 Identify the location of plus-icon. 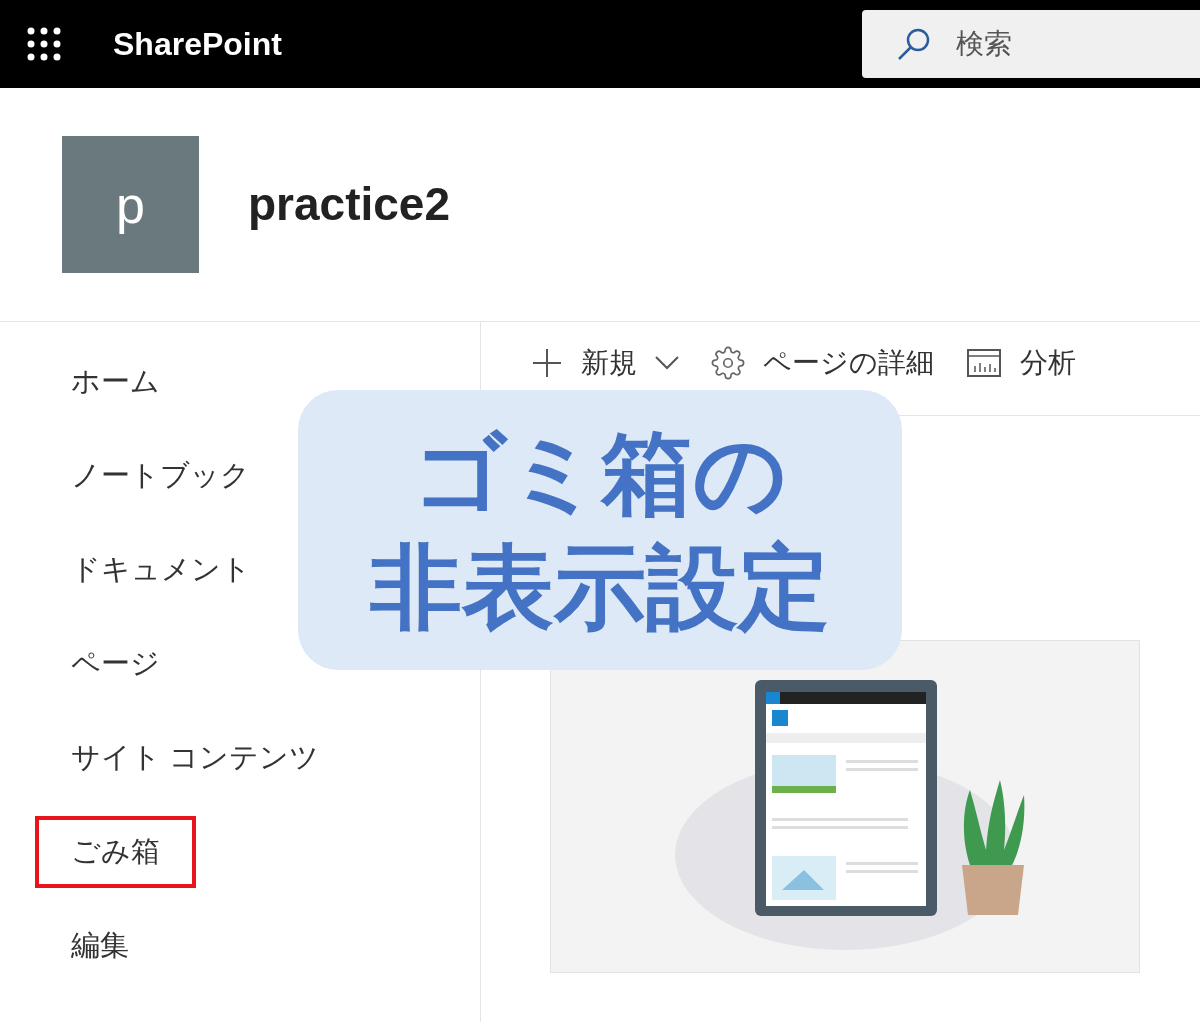
(547, 363).